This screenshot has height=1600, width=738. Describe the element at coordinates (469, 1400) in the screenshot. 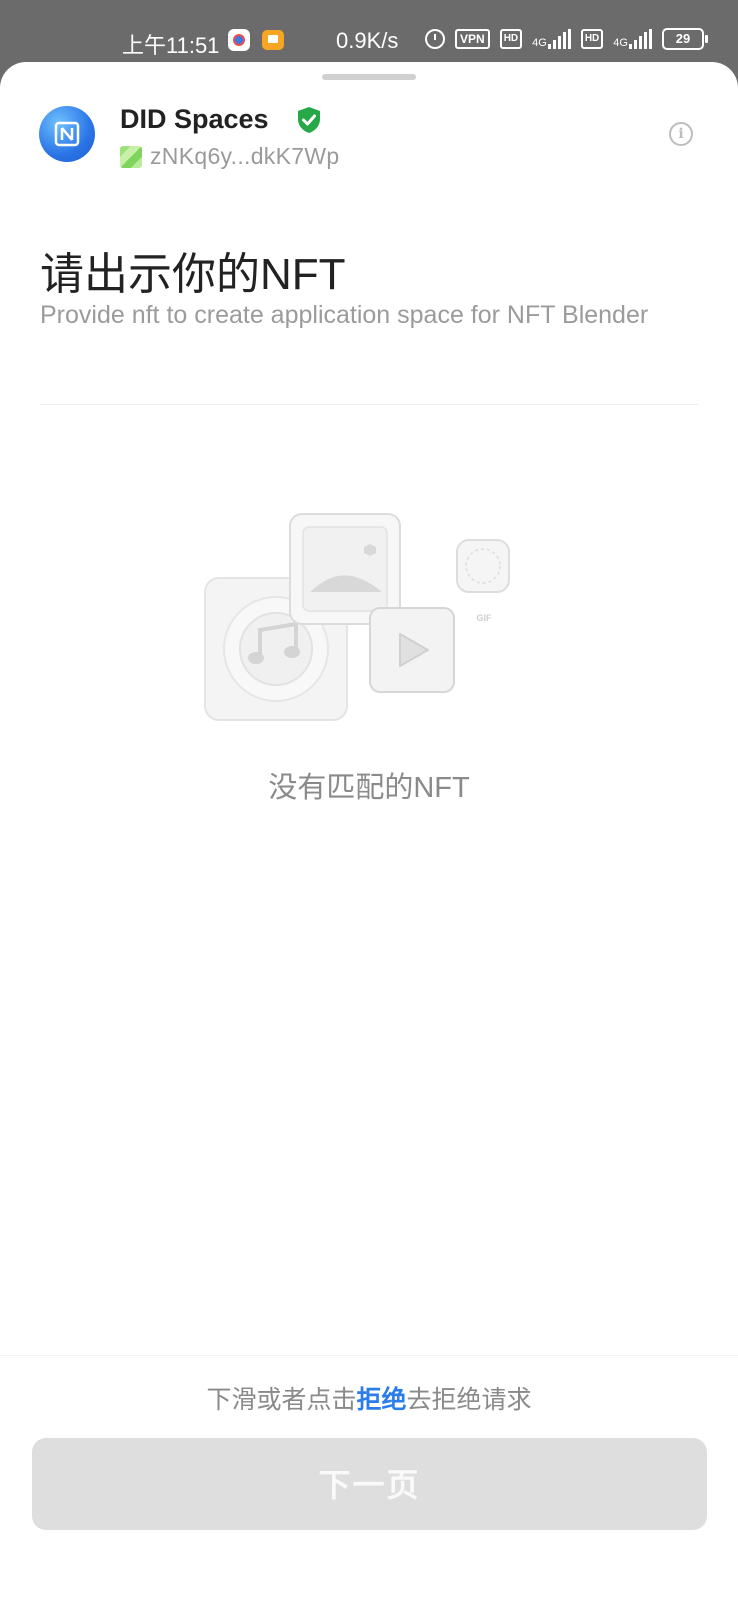

I see `hint-suffix: 去拒绝请求` at that location.